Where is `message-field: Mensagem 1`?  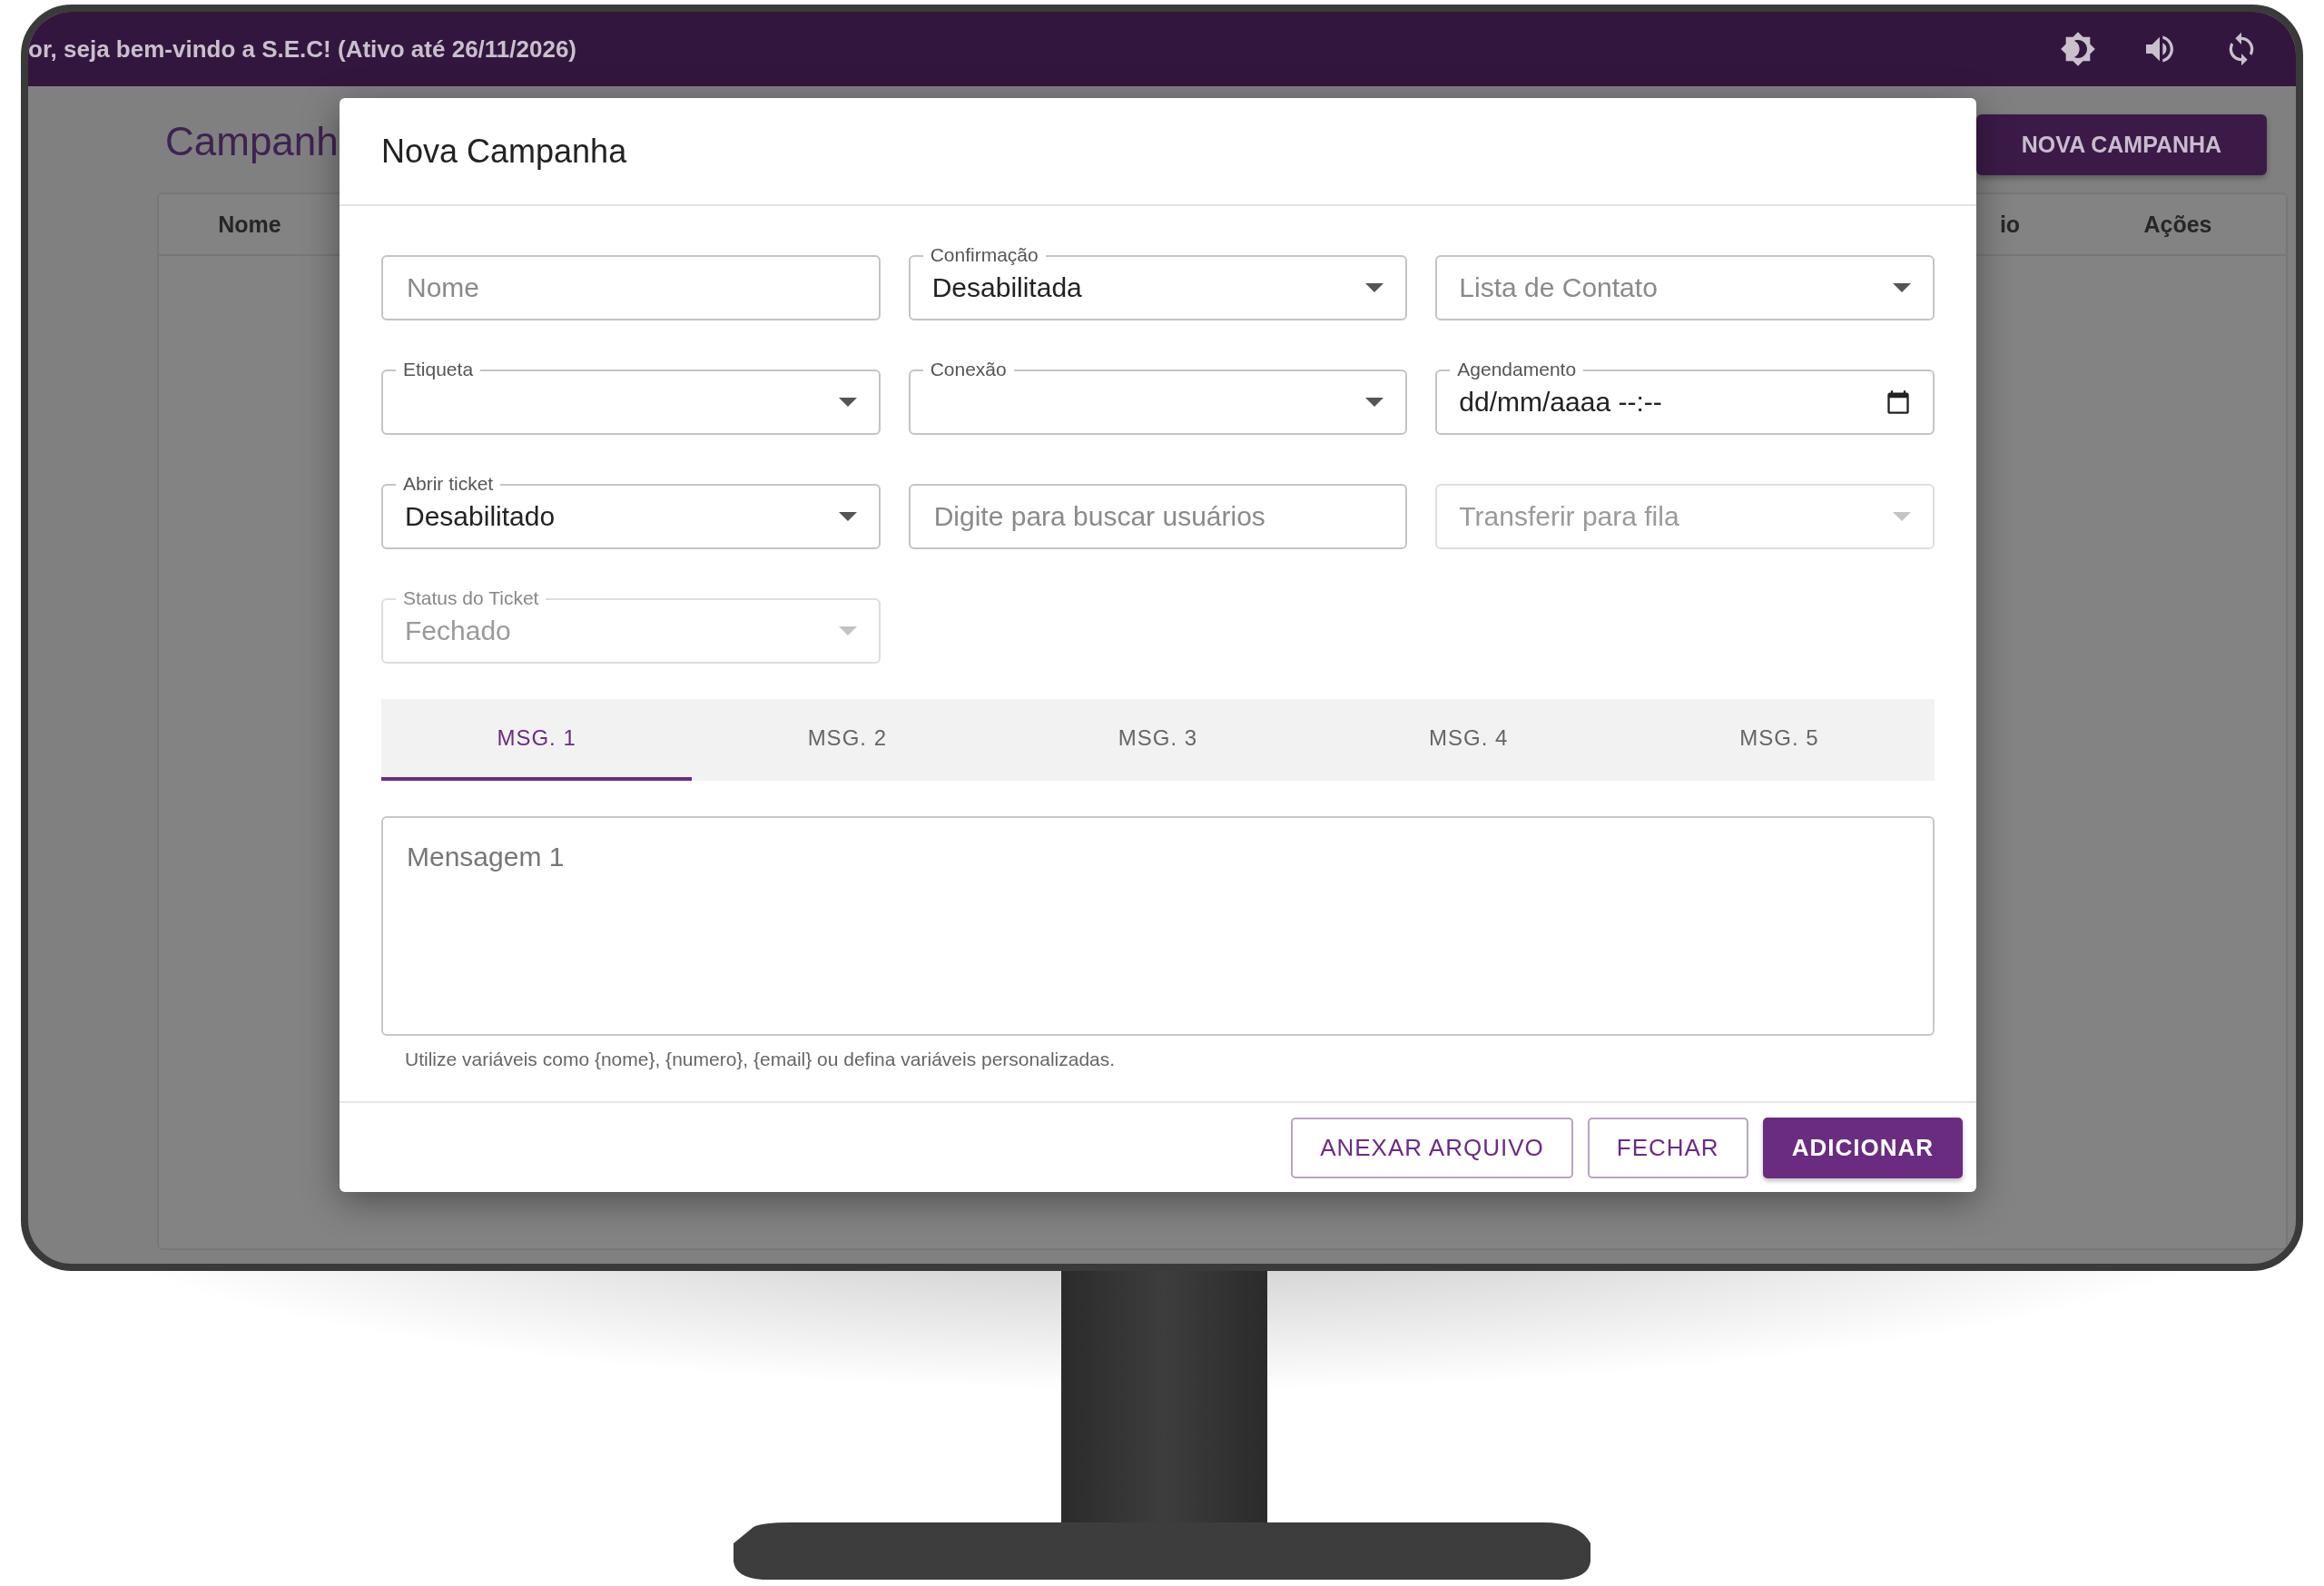 message-field: Mensagem 1 is located at coordinates (1158, 926).